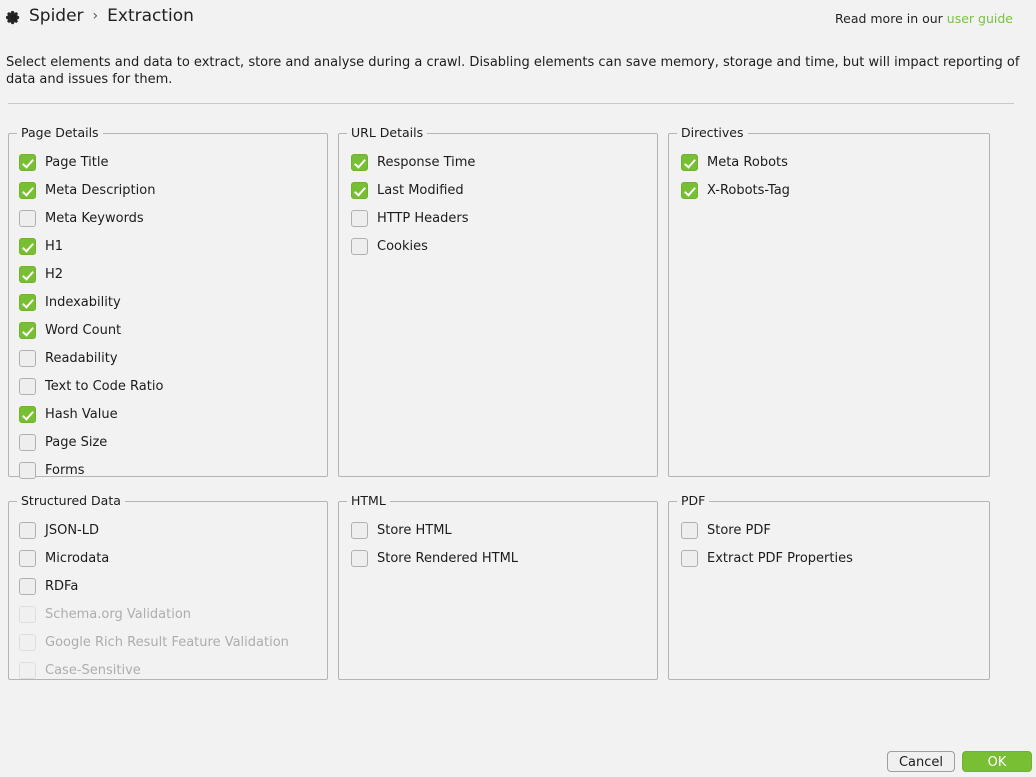 The width and height of the screenshot is (1036, 777). What do you see at coordinates (150, 16) in the screenshot?
I see `breadcrumb-current: Extraction` at bounding box center [150, 16].